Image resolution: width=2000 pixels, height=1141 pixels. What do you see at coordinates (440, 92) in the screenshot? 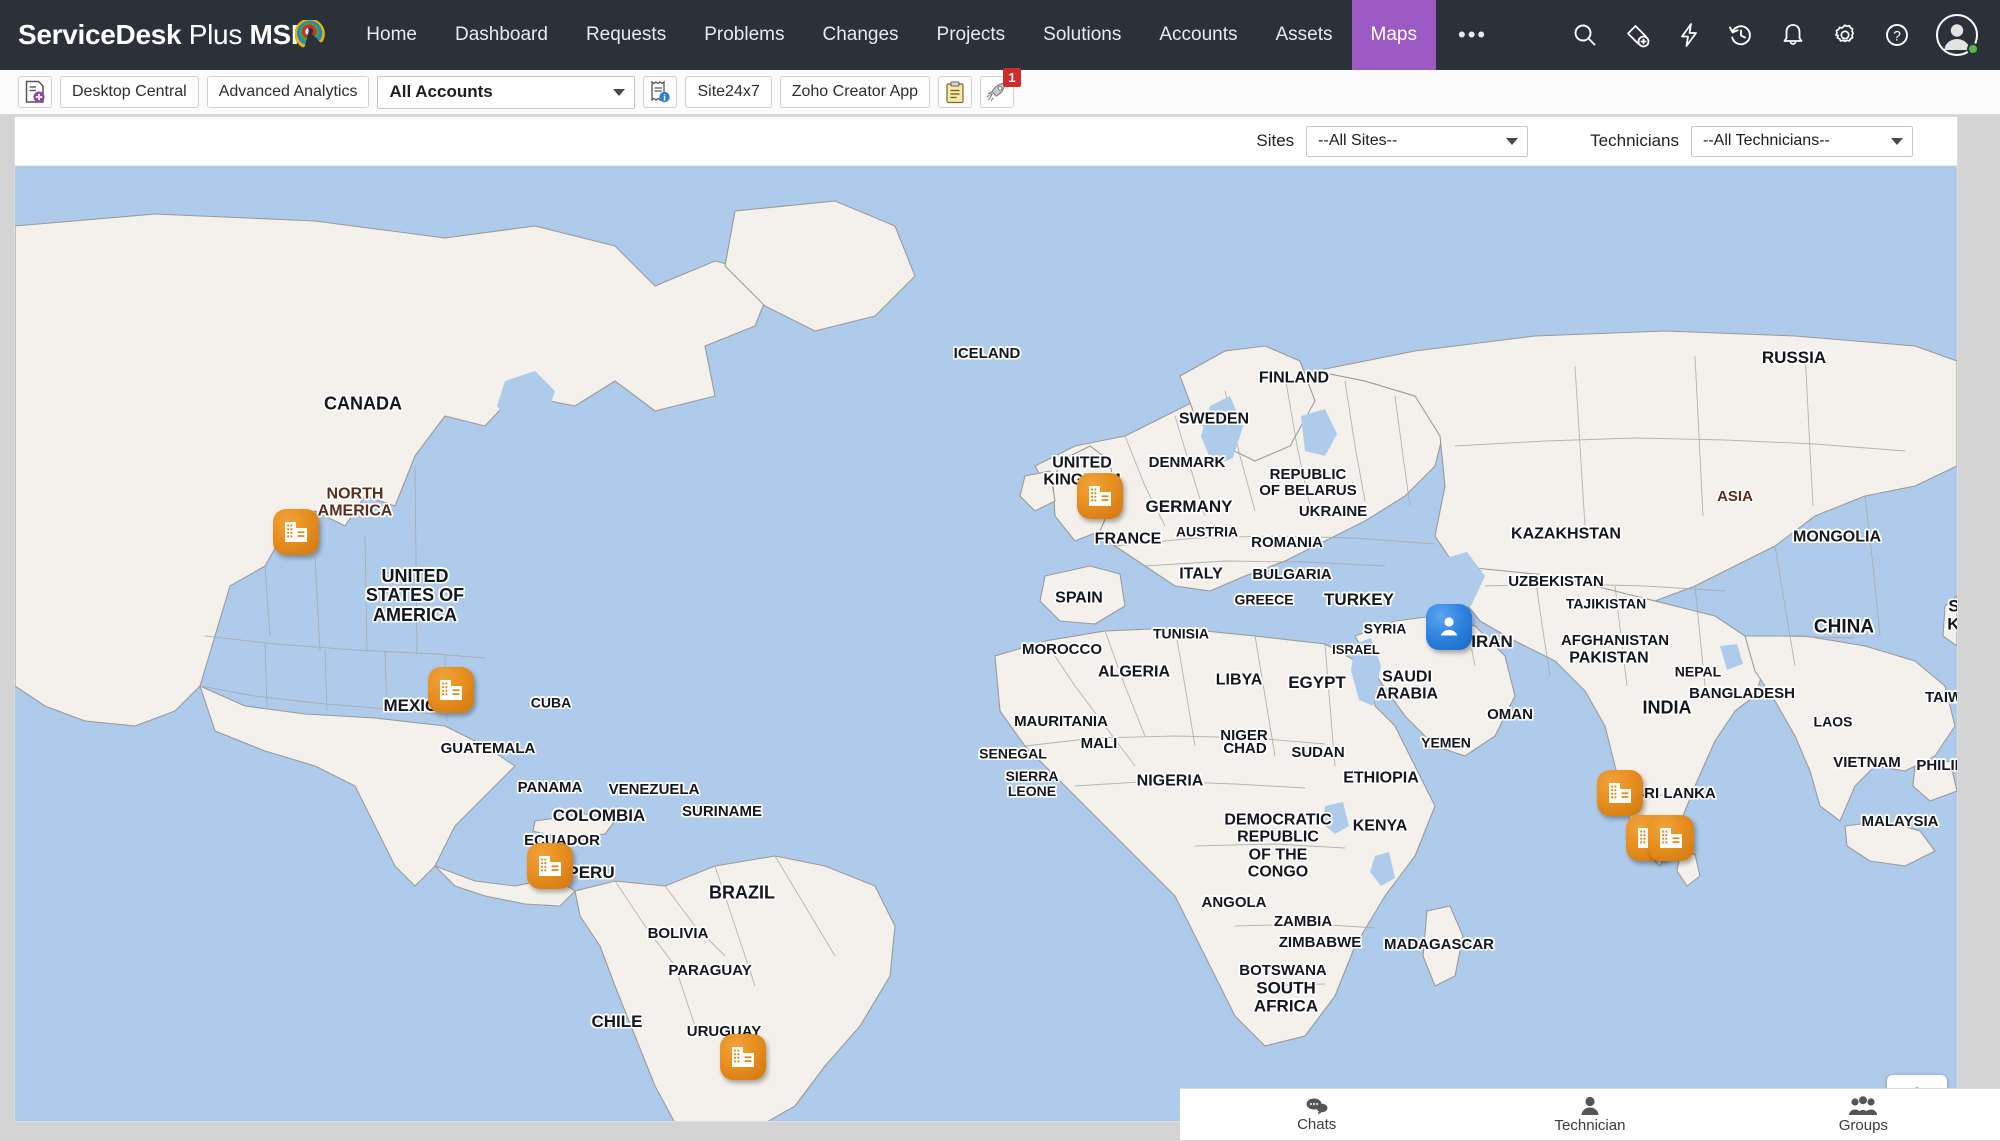
I see `account-select-value: All Accounts` at bounding box center [440, 92].